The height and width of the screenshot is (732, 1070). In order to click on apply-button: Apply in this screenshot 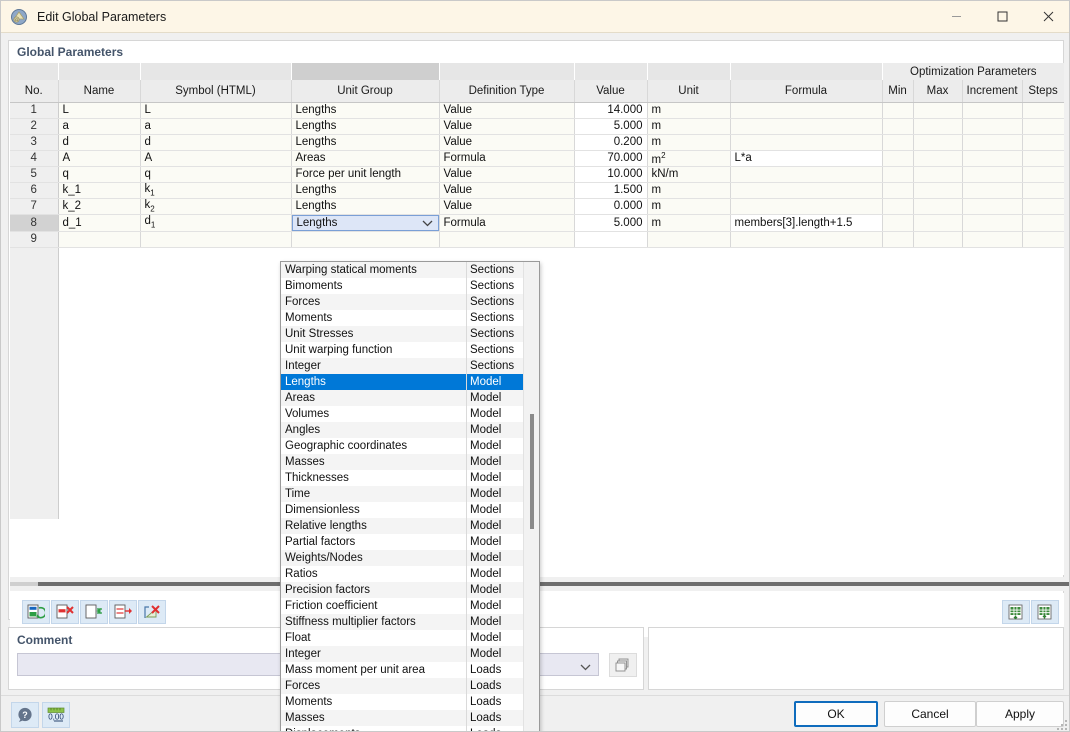, I will do `click(1020, 714)`.